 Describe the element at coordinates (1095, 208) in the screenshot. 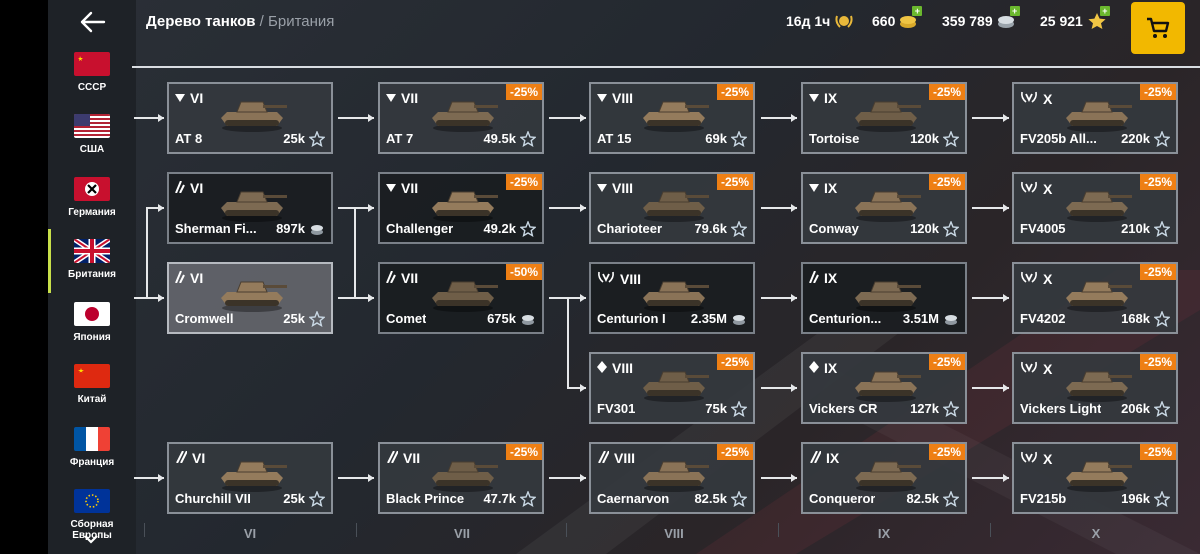

I see `tank-card: X -25% FV4005 210k` at that location.